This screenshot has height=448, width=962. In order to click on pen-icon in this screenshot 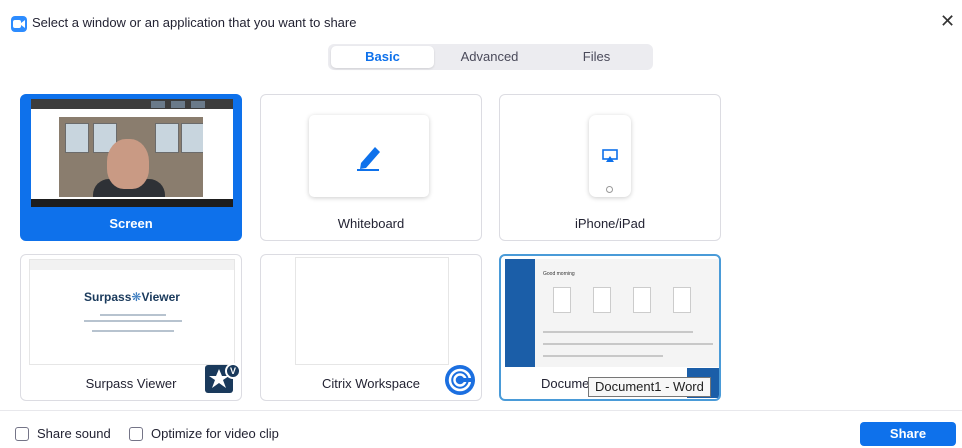, I will do `click(368, 159)`.